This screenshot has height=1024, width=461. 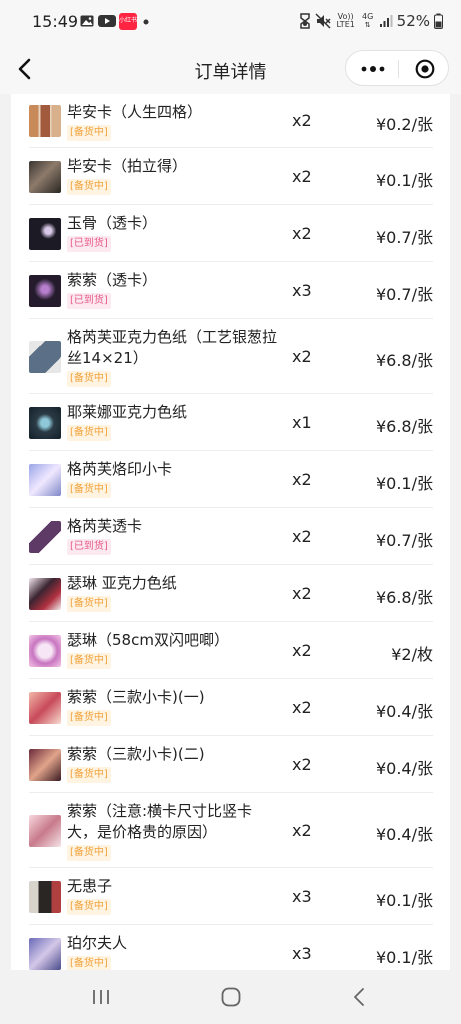 I want to click on item-name: 无患子, so click(x=90, y=886).